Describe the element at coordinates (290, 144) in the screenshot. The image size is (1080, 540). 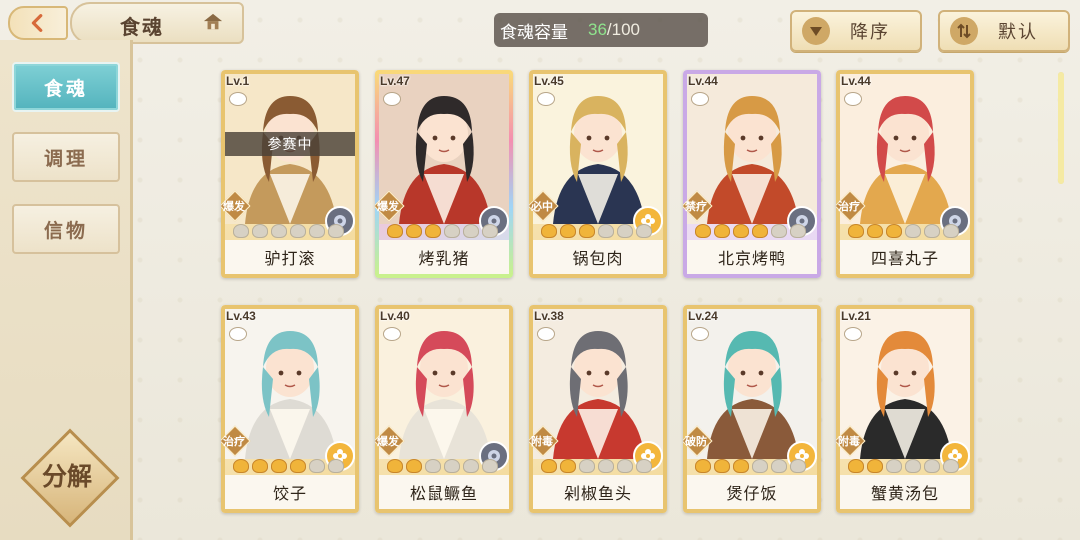
I see `status-ribbon: 参赛中` at that location.